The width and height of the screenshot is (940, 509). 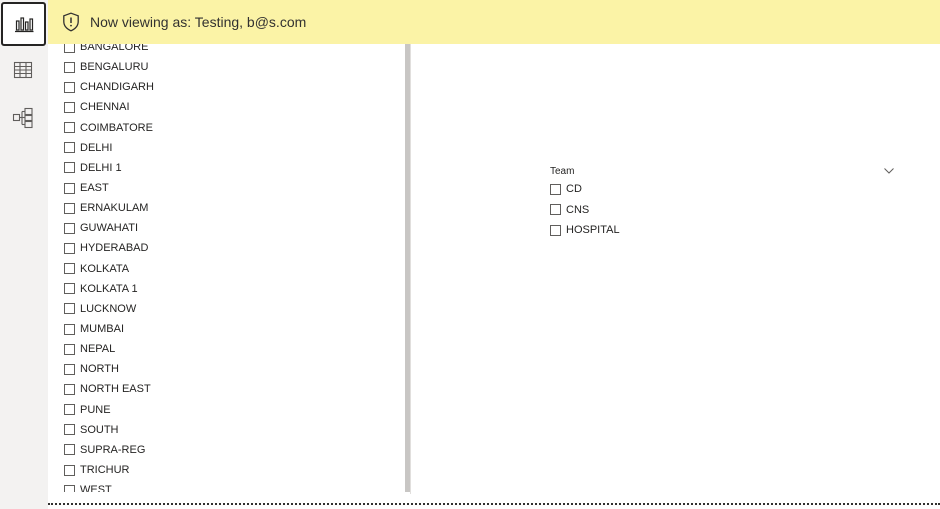 I want to click on city-slicer-item: KOLKATA 1, so click(x=109, y=289).